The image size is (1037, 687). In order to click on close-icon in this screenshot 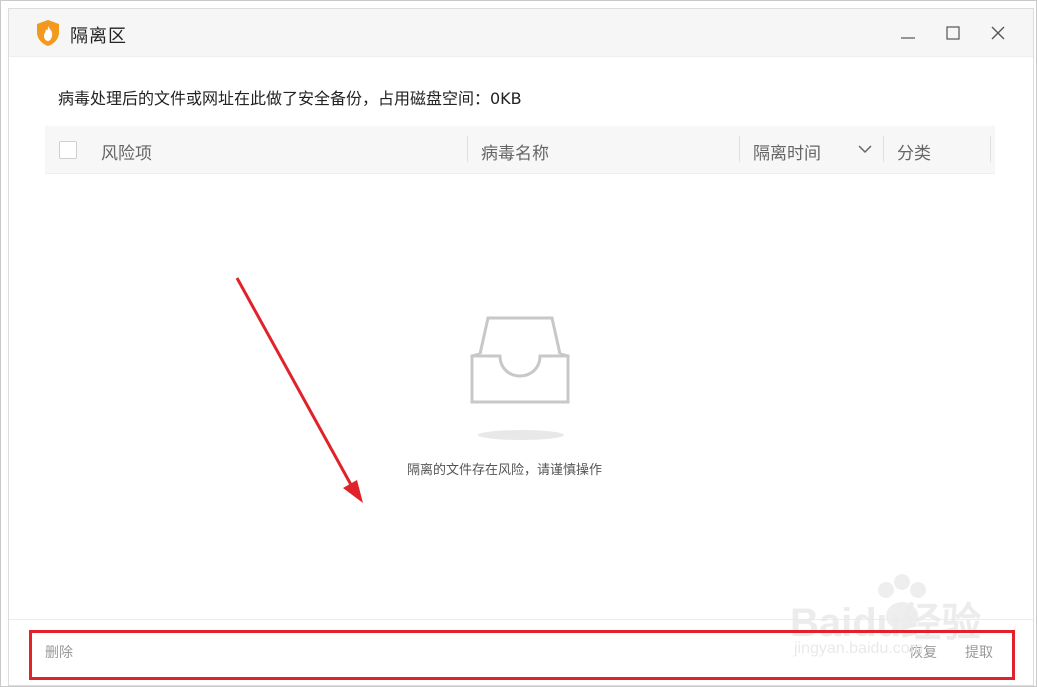, I will do `click(998, 33)`.